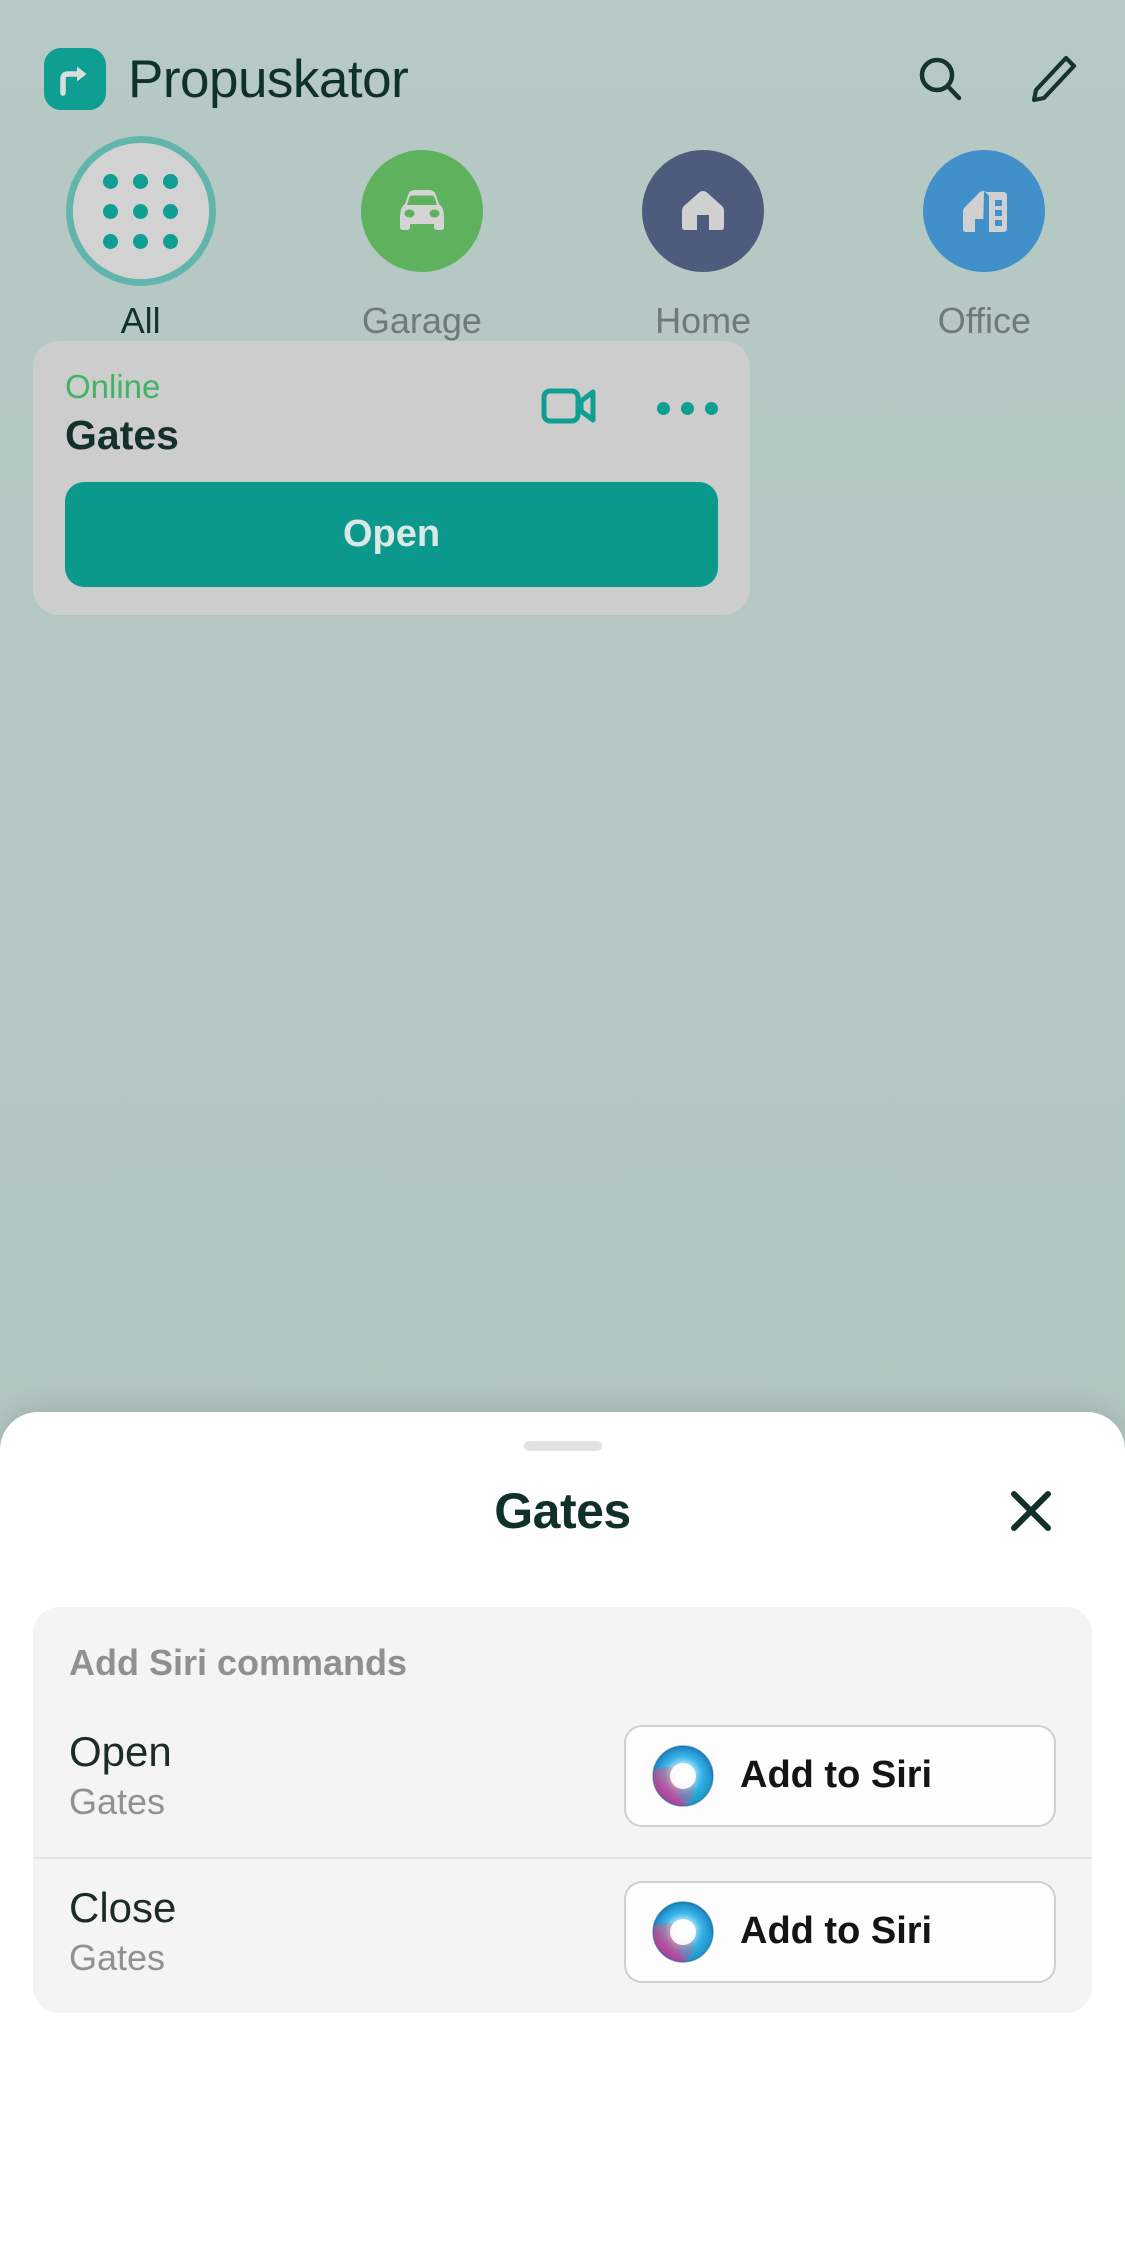 This screenshot has width=1125, height=2256. I want to click on sheet-title: Gates, so click(562, 1511).